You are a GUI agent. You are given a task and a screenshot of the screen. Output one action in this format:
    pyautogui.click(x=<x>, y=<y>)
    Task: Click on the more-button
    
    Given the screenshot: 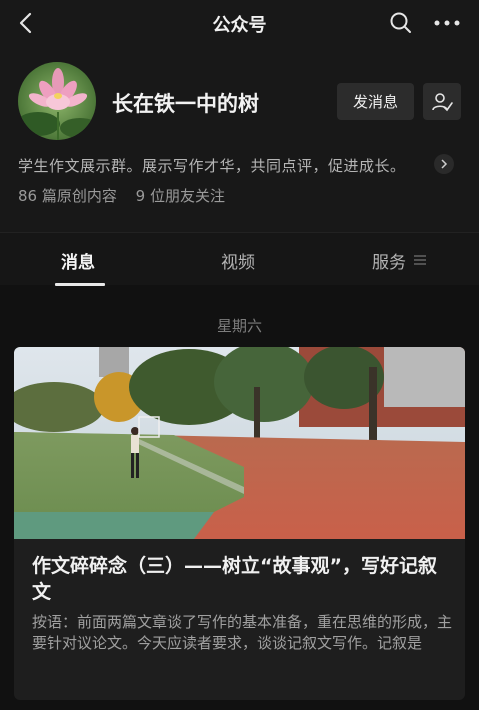 What is the action you would take?
    pyautogui.click(x=447, y=23)
    